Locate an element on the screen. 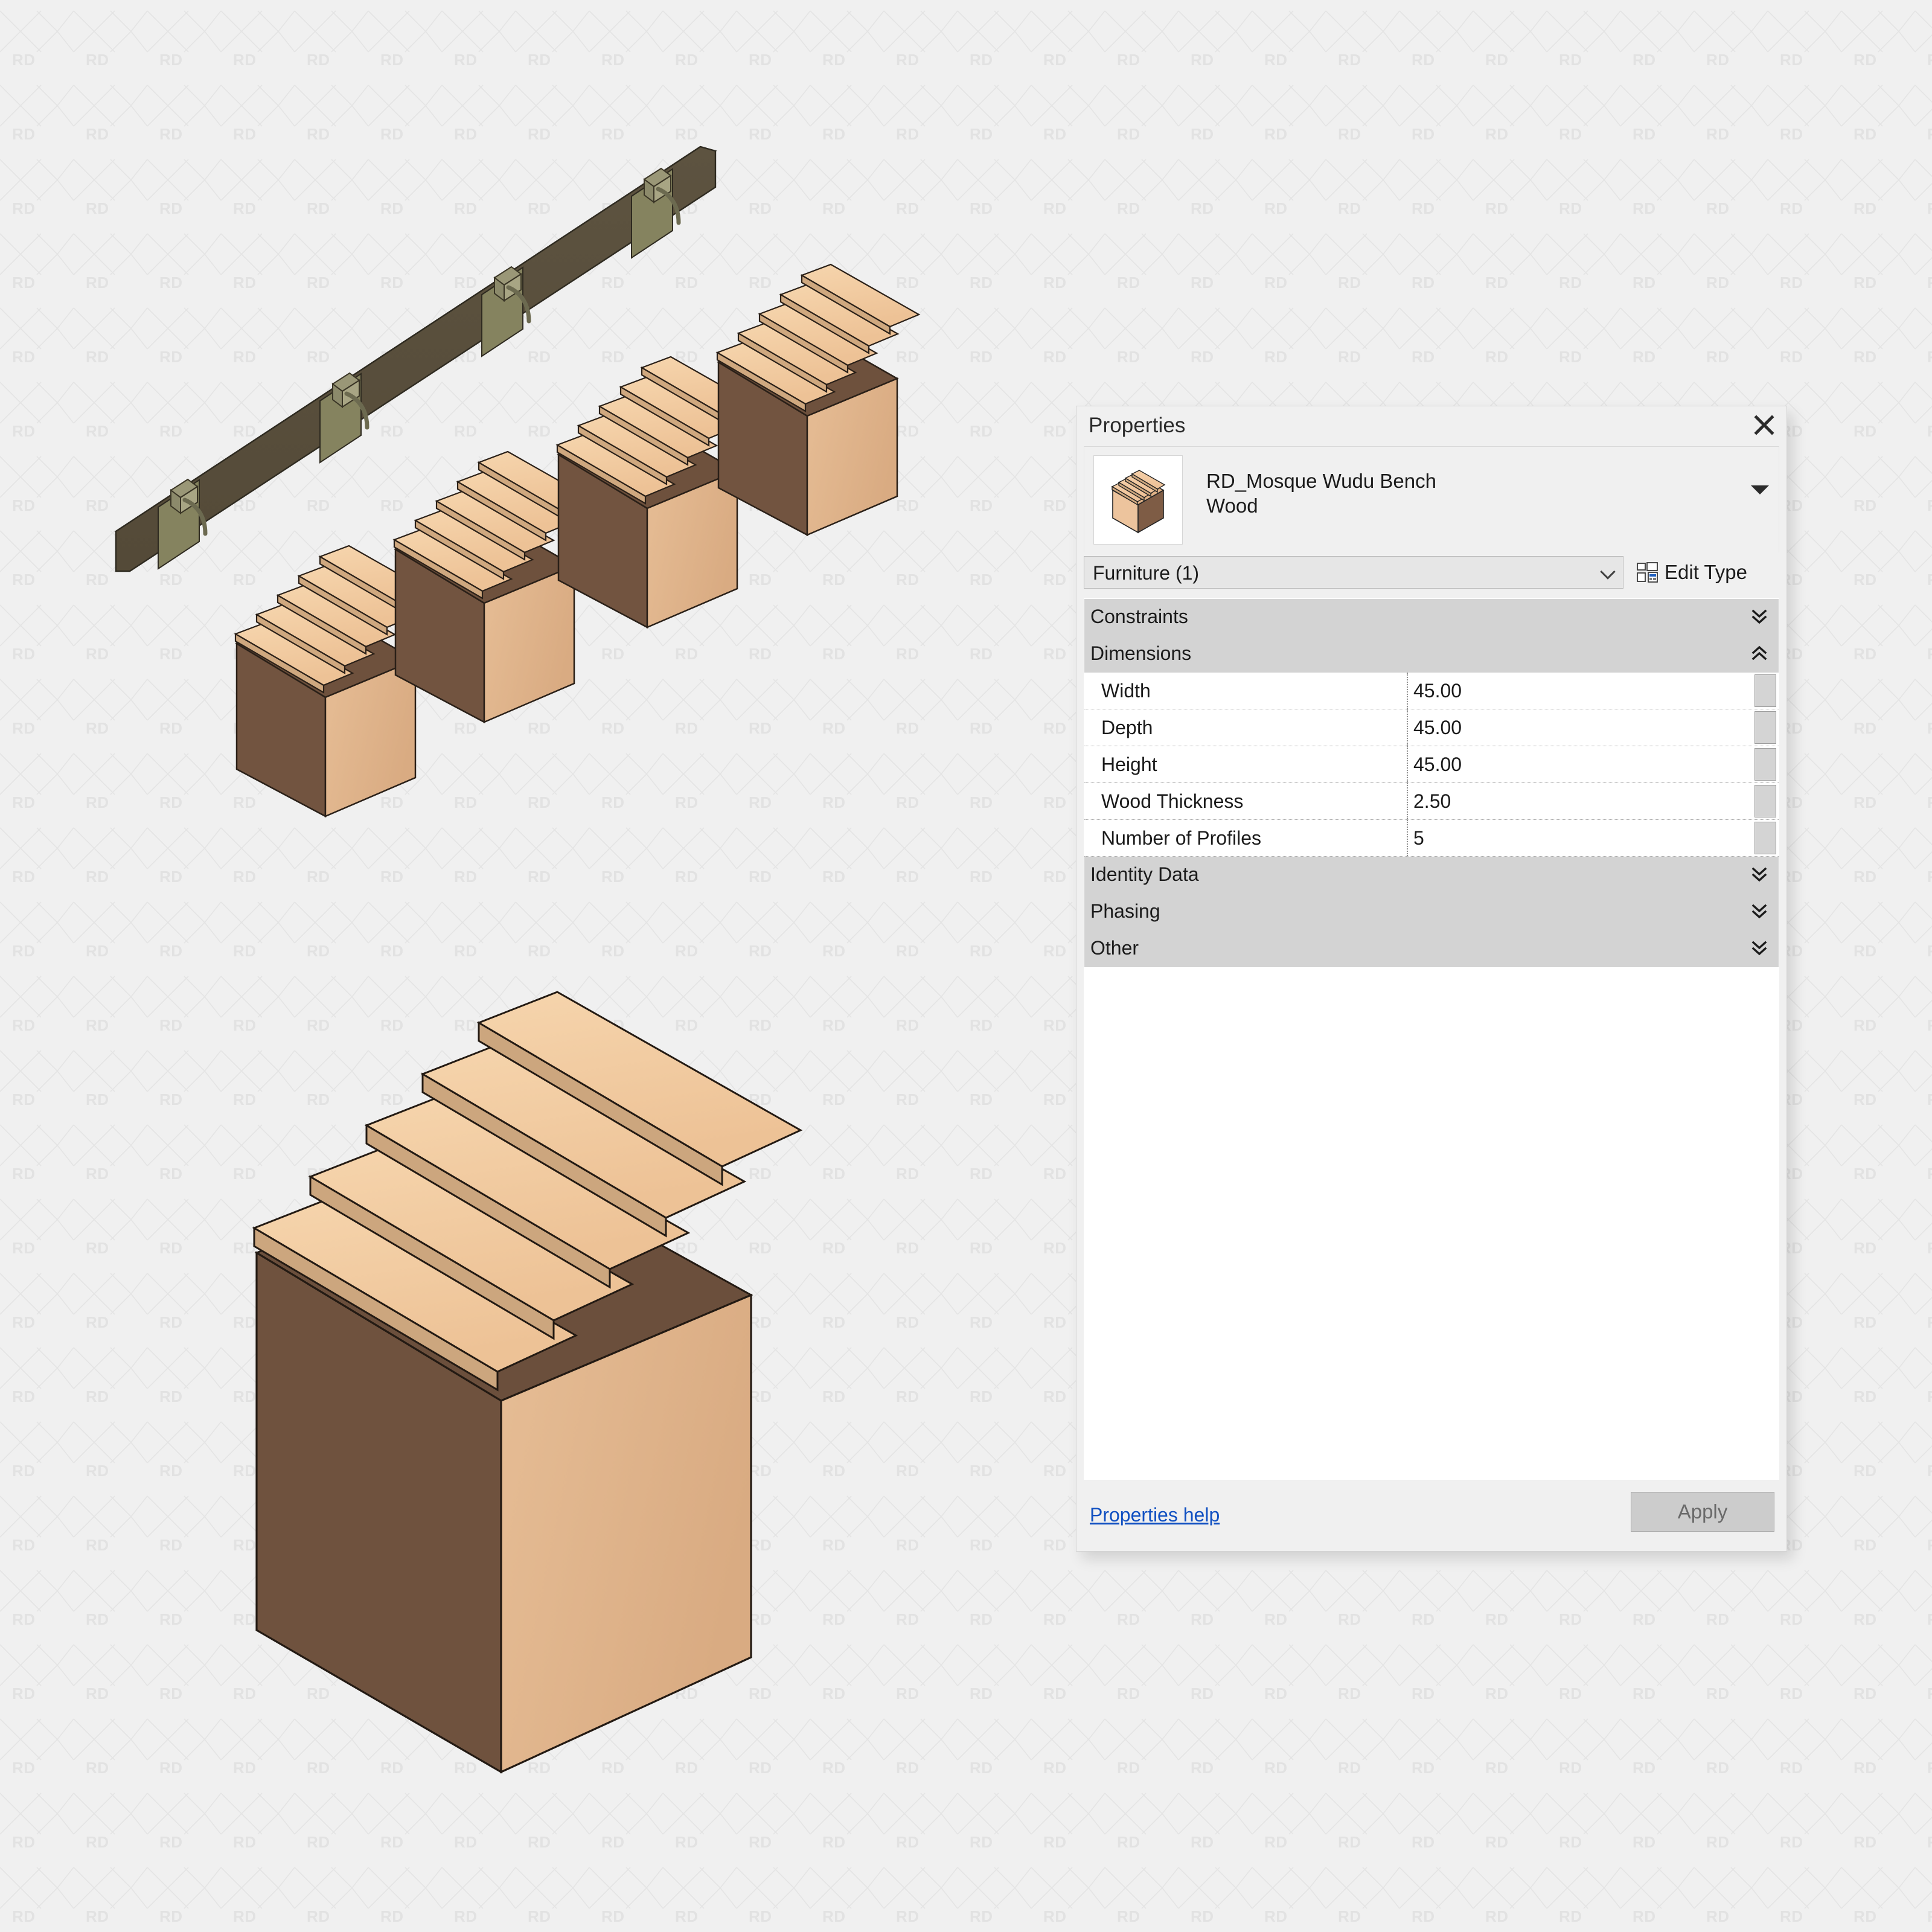  table-row: Depth 45.00 is located at coordinates (1432, 727).